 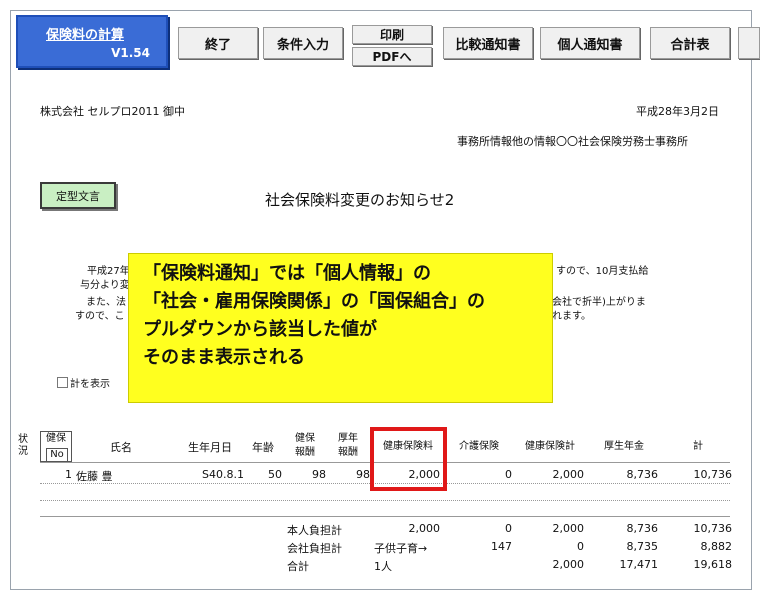 What do you see at coordinates (298, 566) in the screenshot?
I see `summary-label-3: 合計` at bounding box center [298, 566].